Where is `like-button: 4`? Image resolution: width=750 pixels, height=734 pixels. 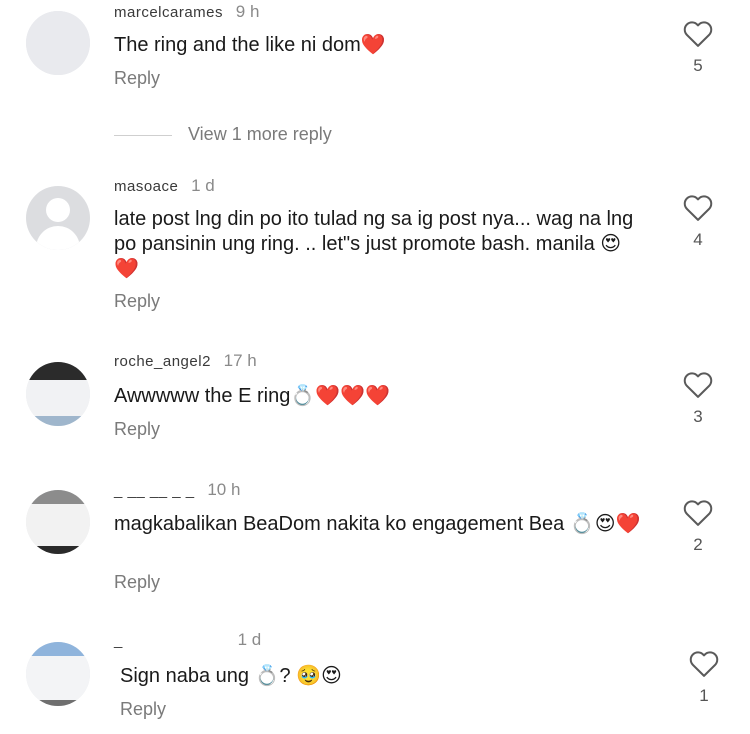 like-button: 4 is located at coordinates (698, 222).